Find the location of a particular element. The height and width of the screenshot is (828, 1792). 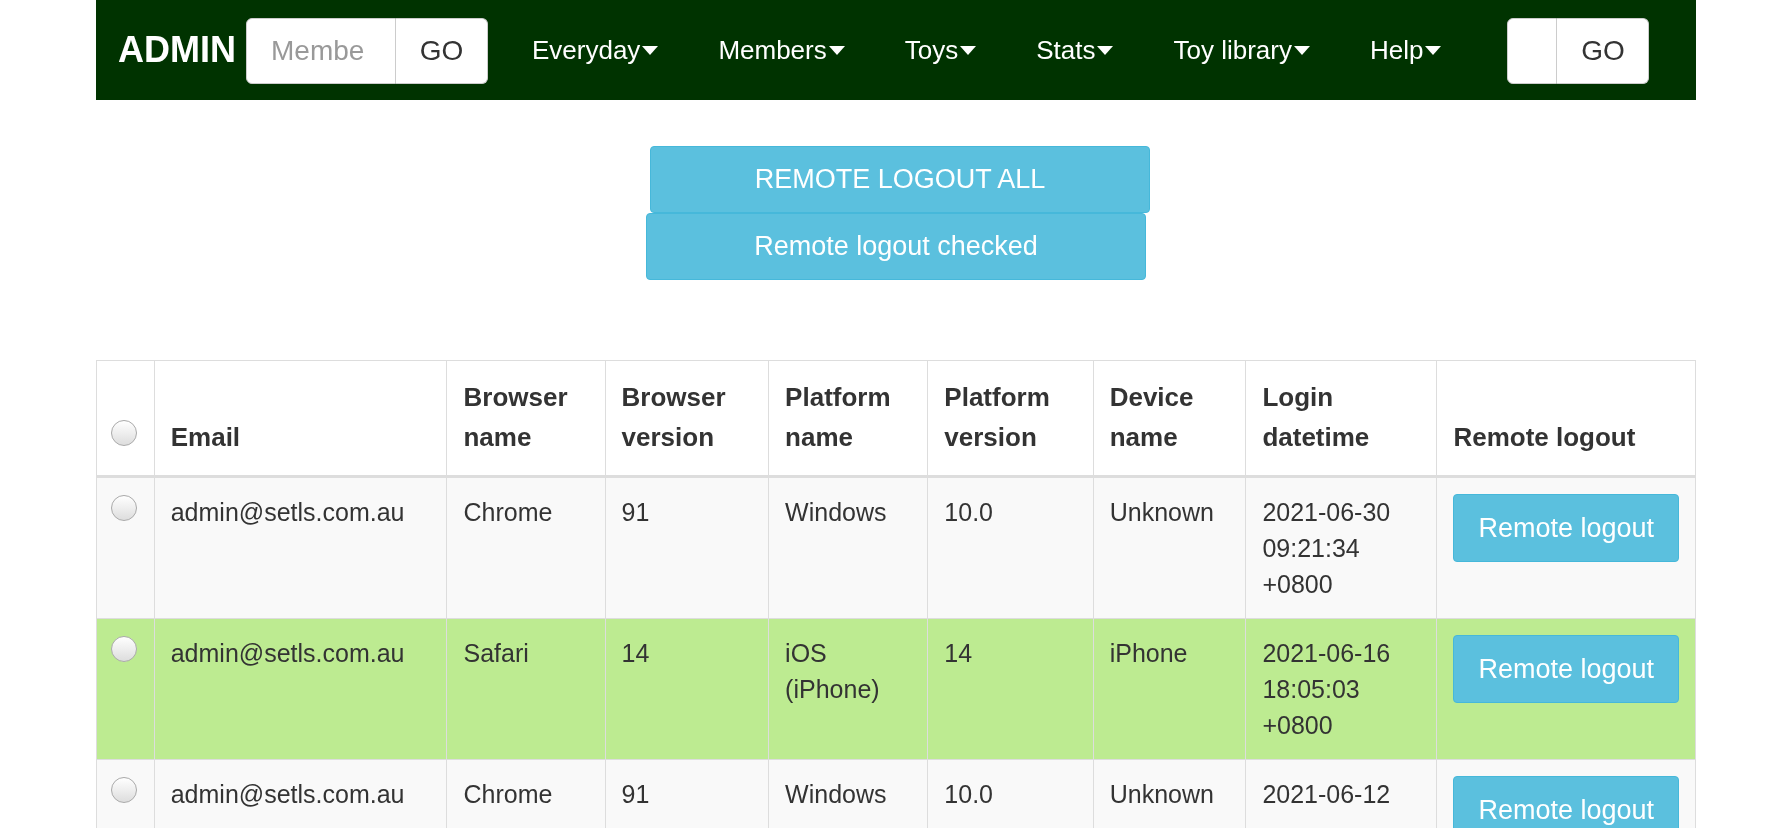

nav-menu: Everyday is located at coordinates (595, 50).